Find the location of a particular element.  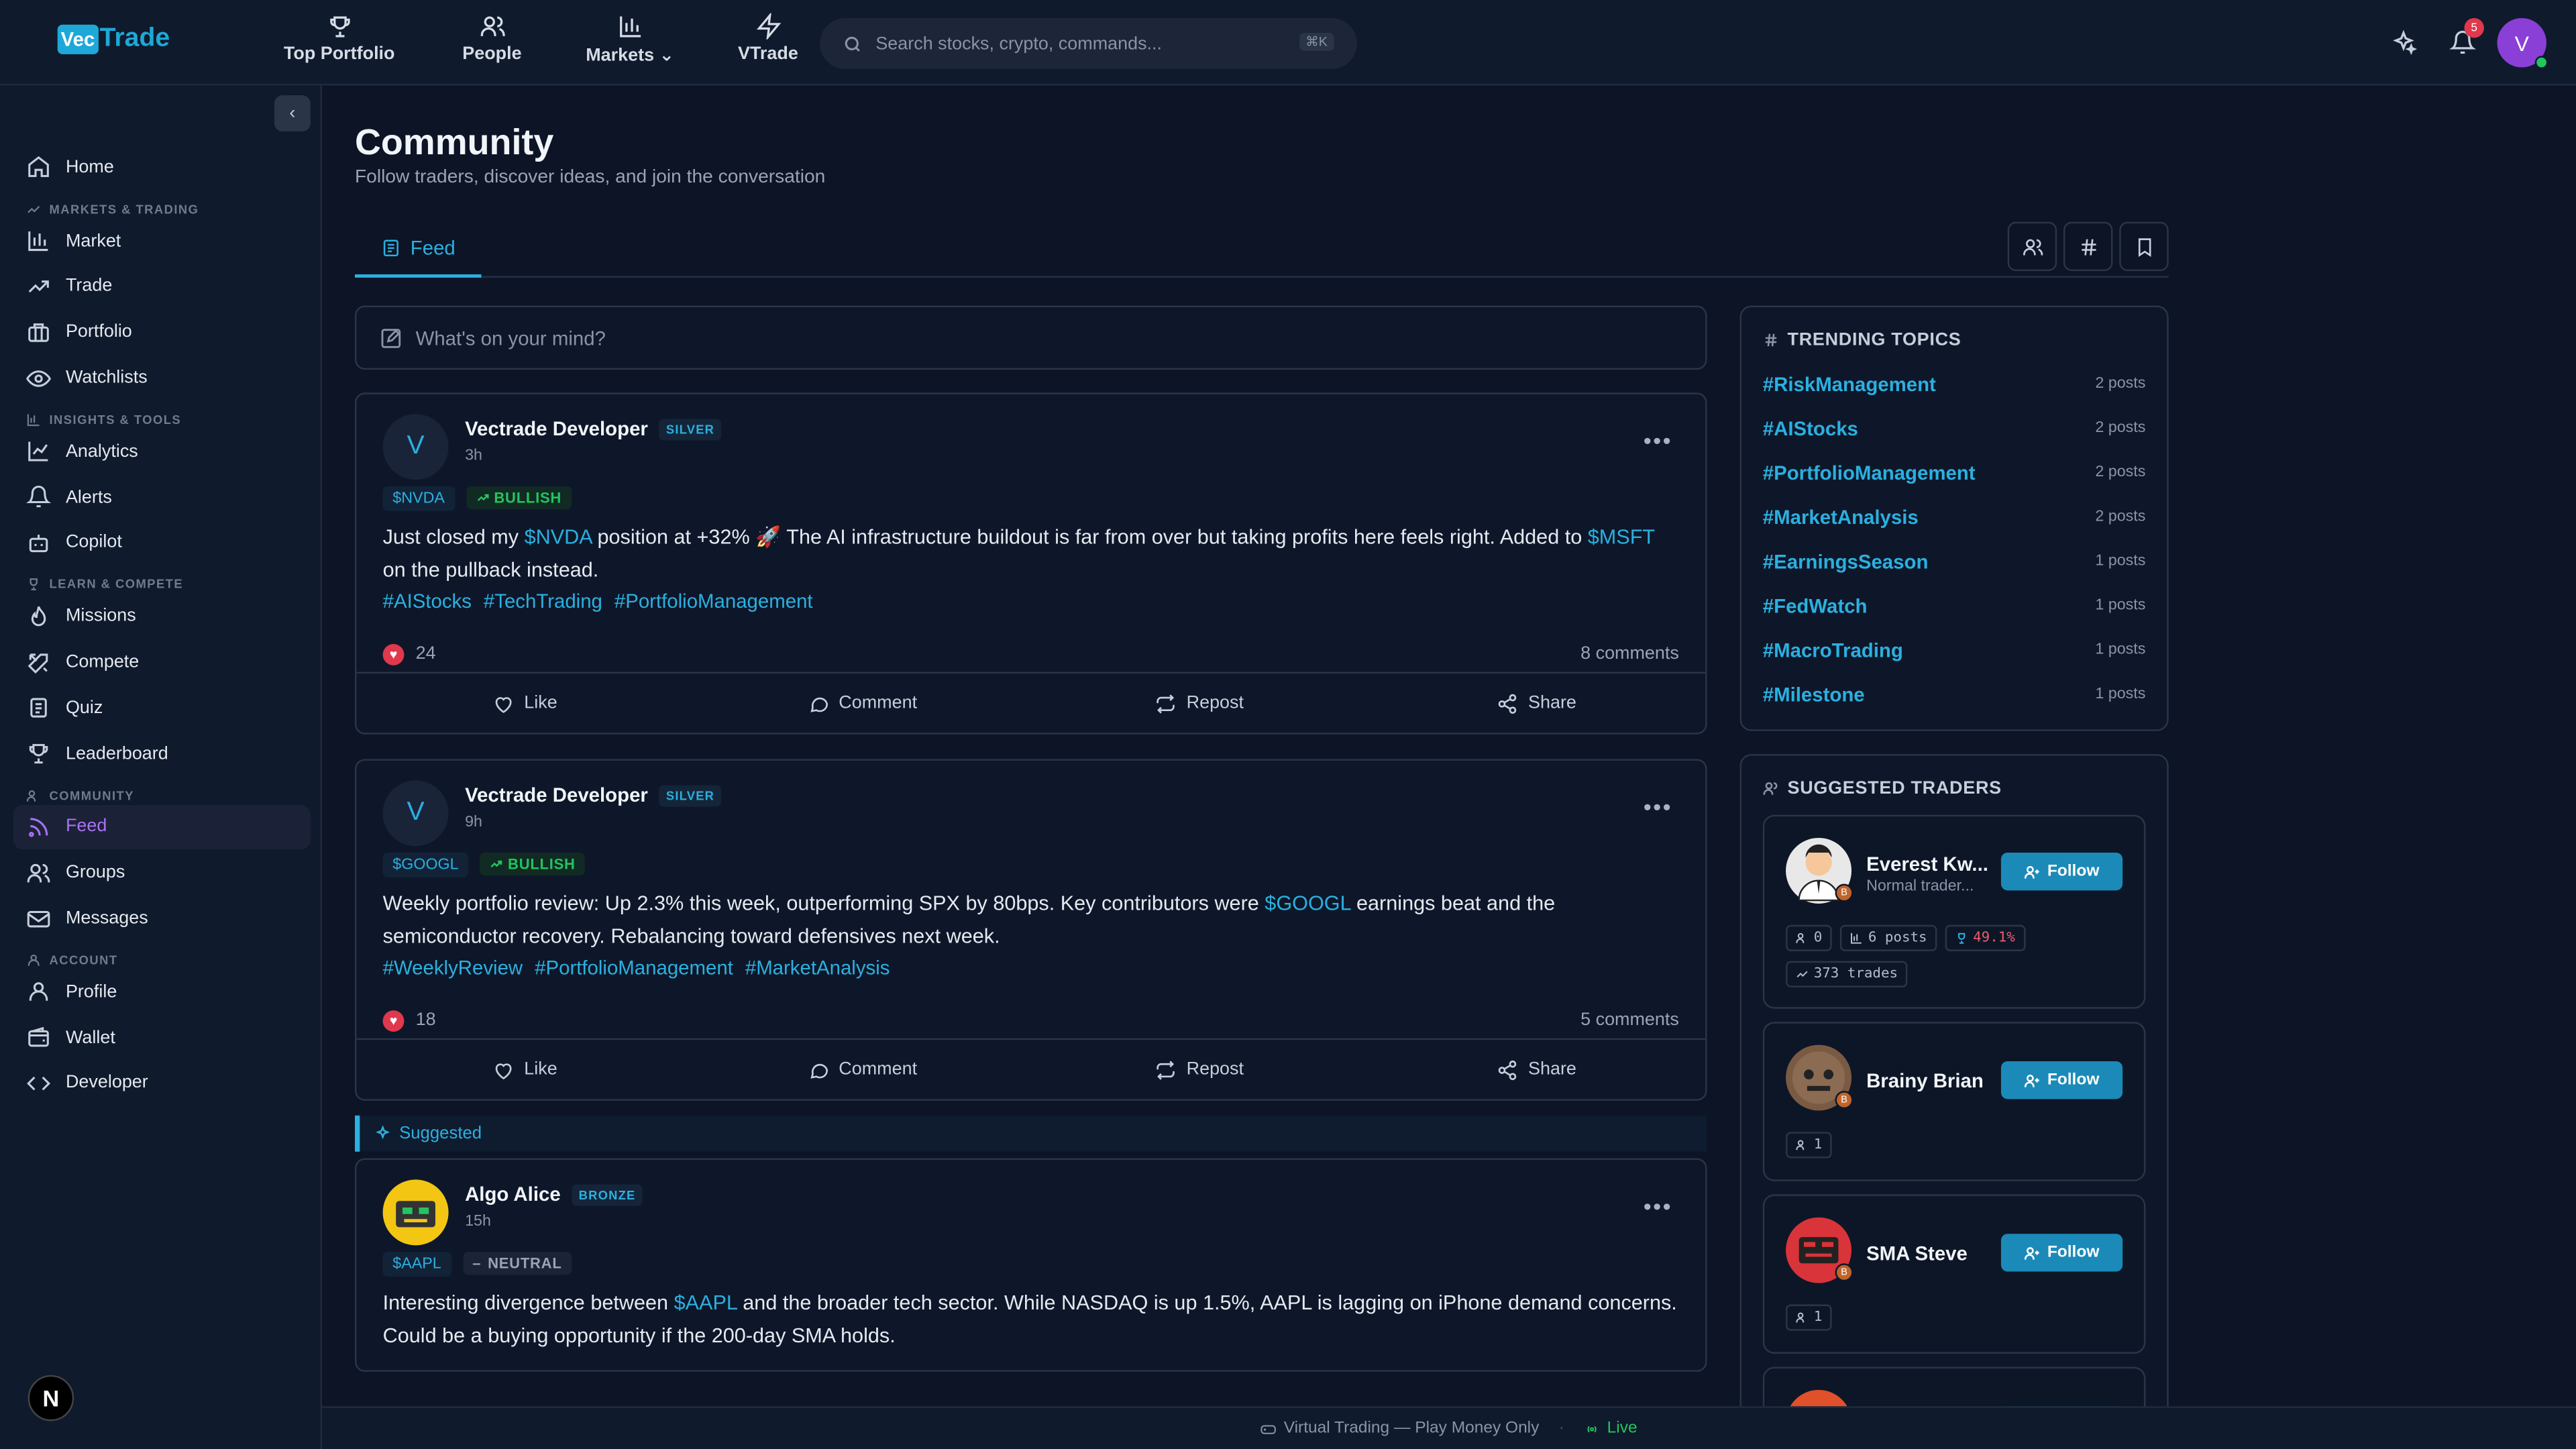

search-bar: ⌘K is located at coordinates (1088, 43).